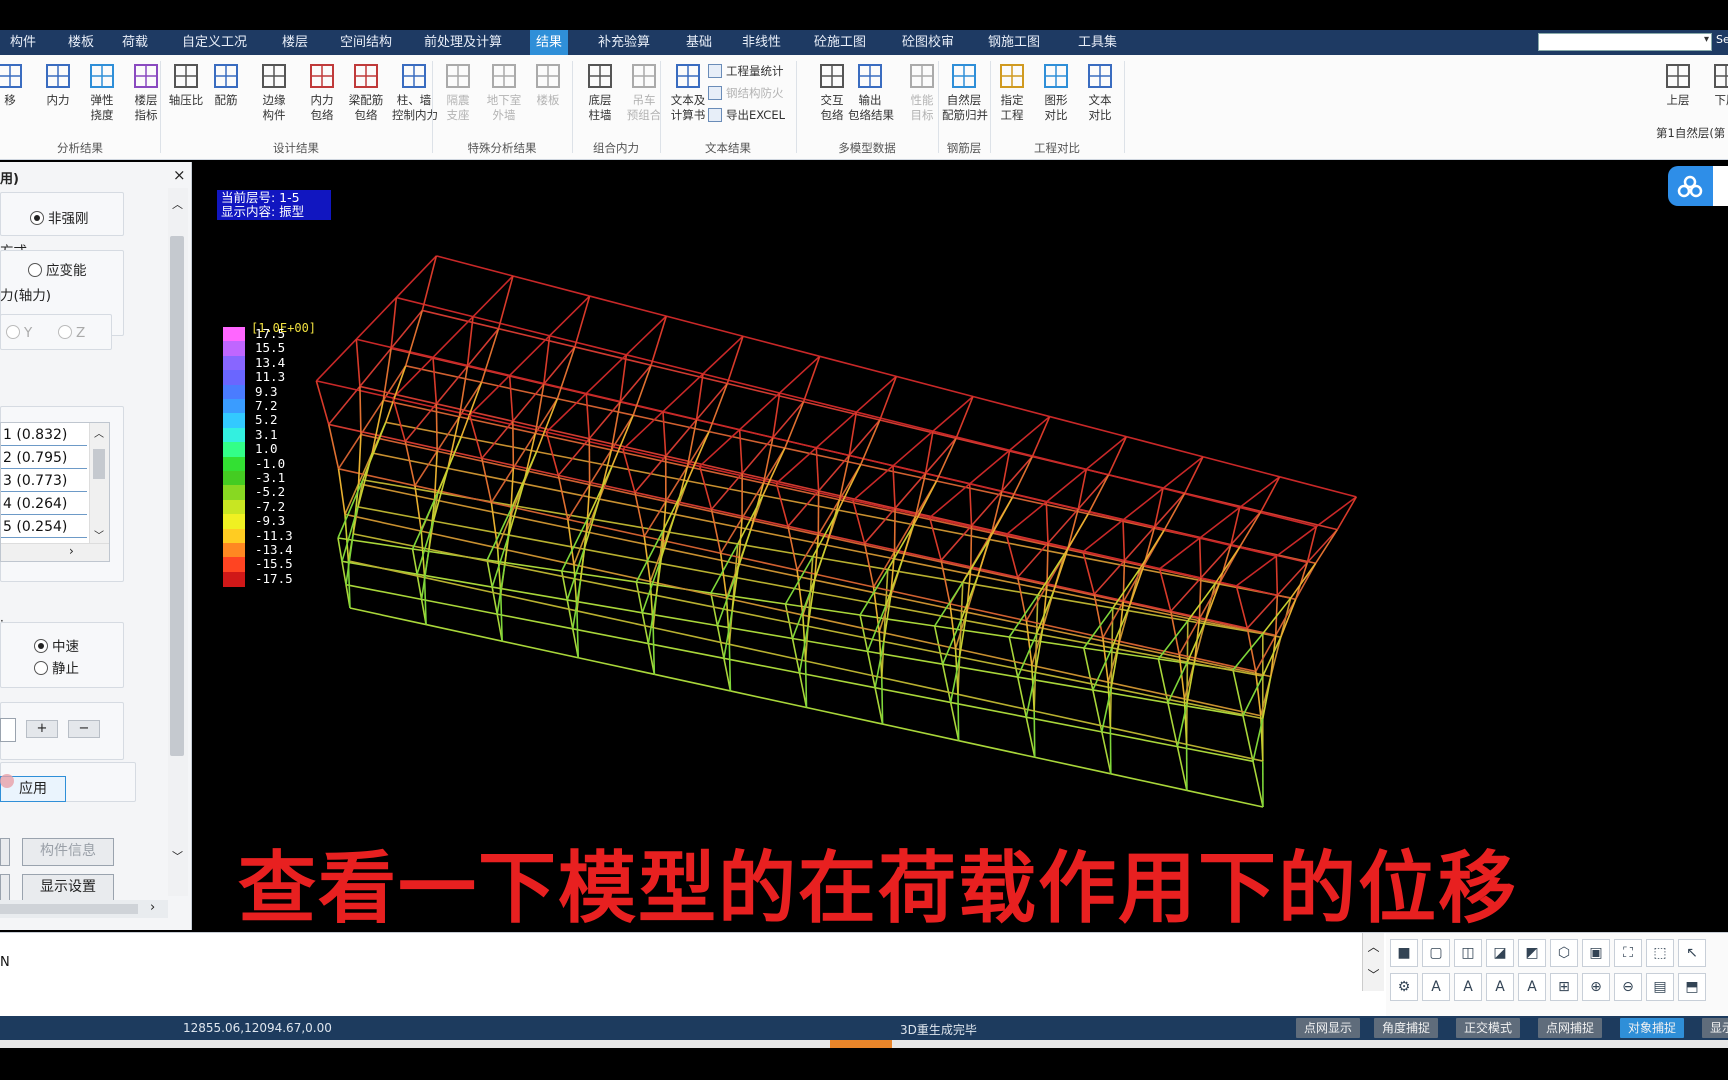  Describe the element at coordinates (1692, 987) in the screenshot. I see `export-icon: ⬒` at that location.